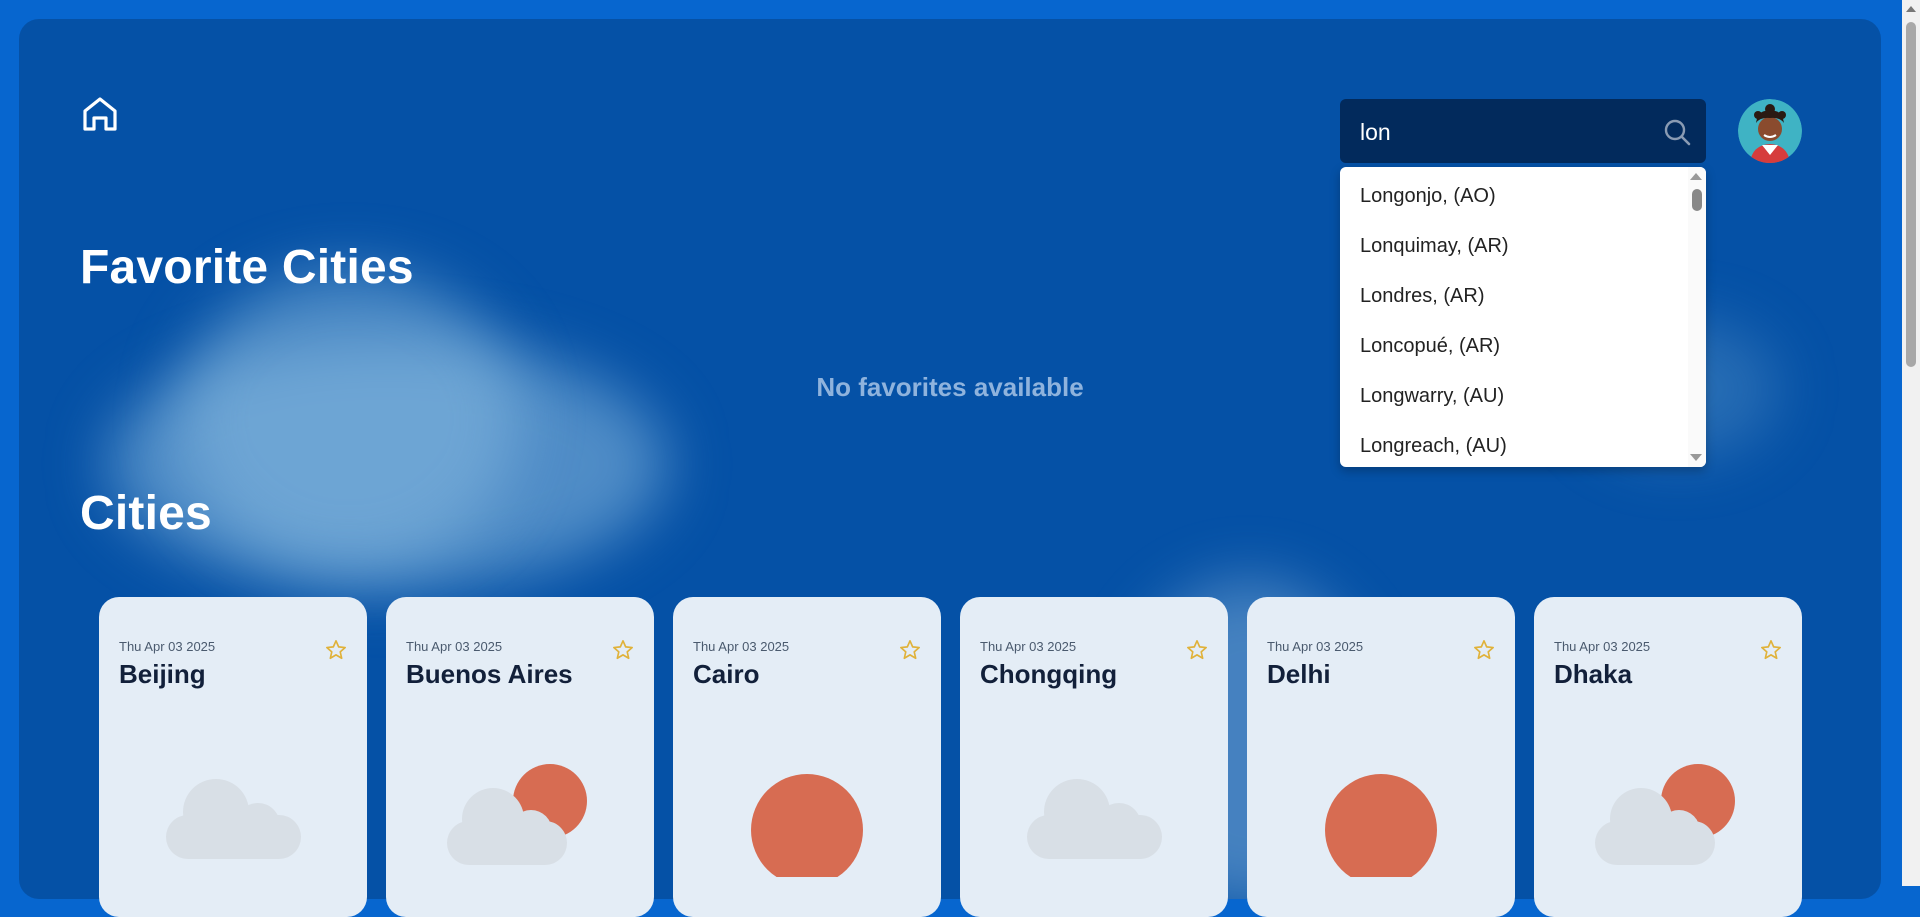  Describe the element at coordinates (1381, 757) in the screenshot. I see `city-card-delhi: Thu Apr 03 2025 Delhi` at that location.